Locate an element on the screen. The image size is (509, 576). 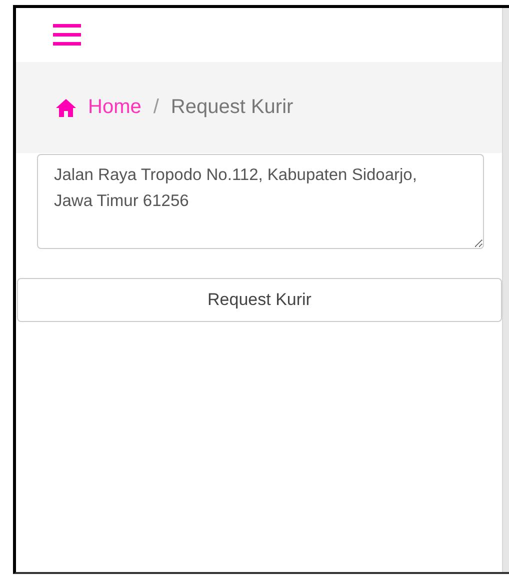
scrollbar is located at coordinates (505, 290).